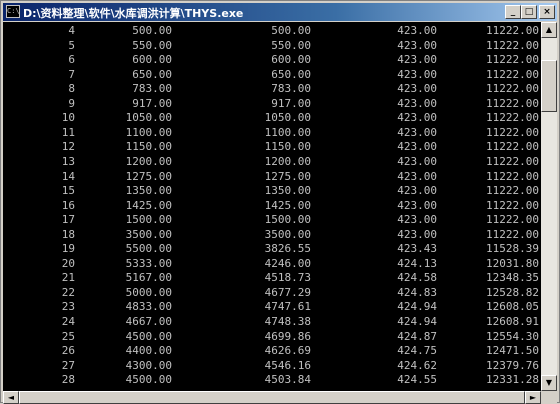 The width and height of the screenshot is (560, 404). Describe the element at coordinates (512, 306) in the screenshot. I see `storage-value: 12608.05` at that location.